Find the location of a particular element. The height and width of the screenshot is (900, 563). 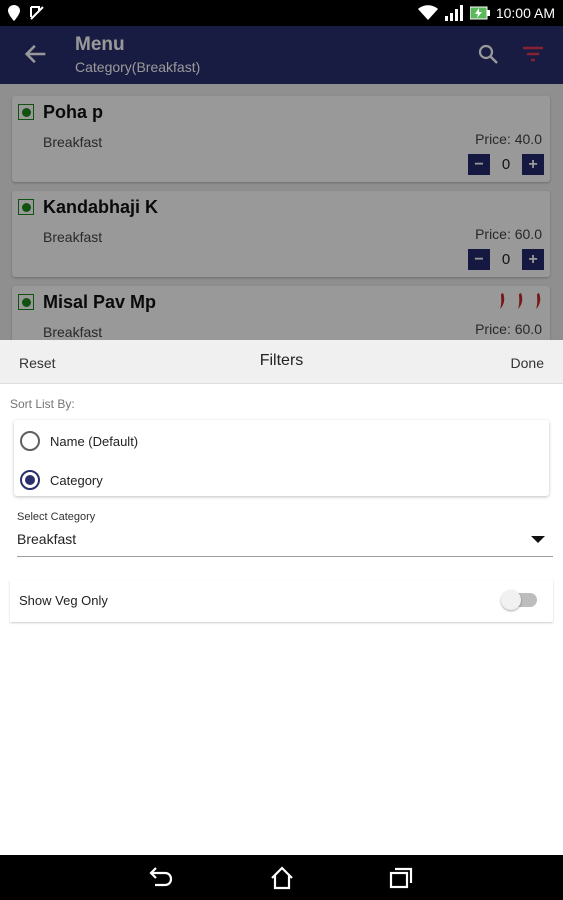

sort-options: Name (Default) Category is located at coordinates (281, 458).